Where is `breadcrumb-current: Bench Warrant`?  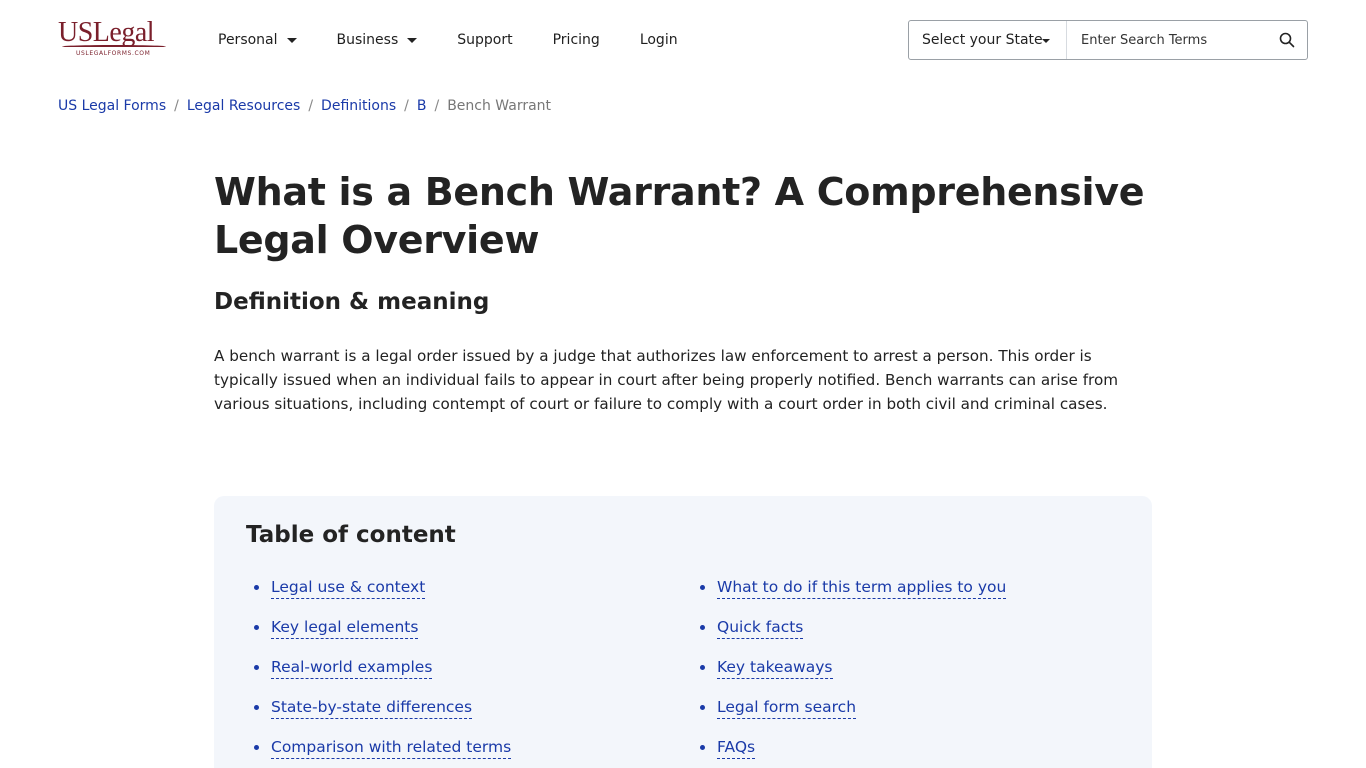 breadcrumb-current: Bench Warrant is located at coordinates (499, 106).